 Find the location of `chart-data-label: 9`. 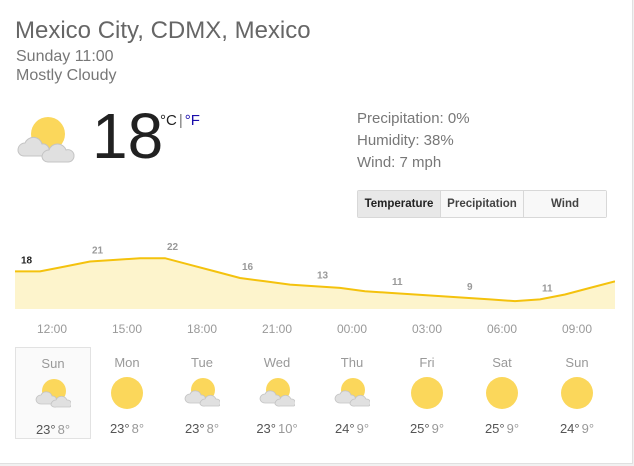

chart-data-label: 9 is located at coordinates (470, 287).